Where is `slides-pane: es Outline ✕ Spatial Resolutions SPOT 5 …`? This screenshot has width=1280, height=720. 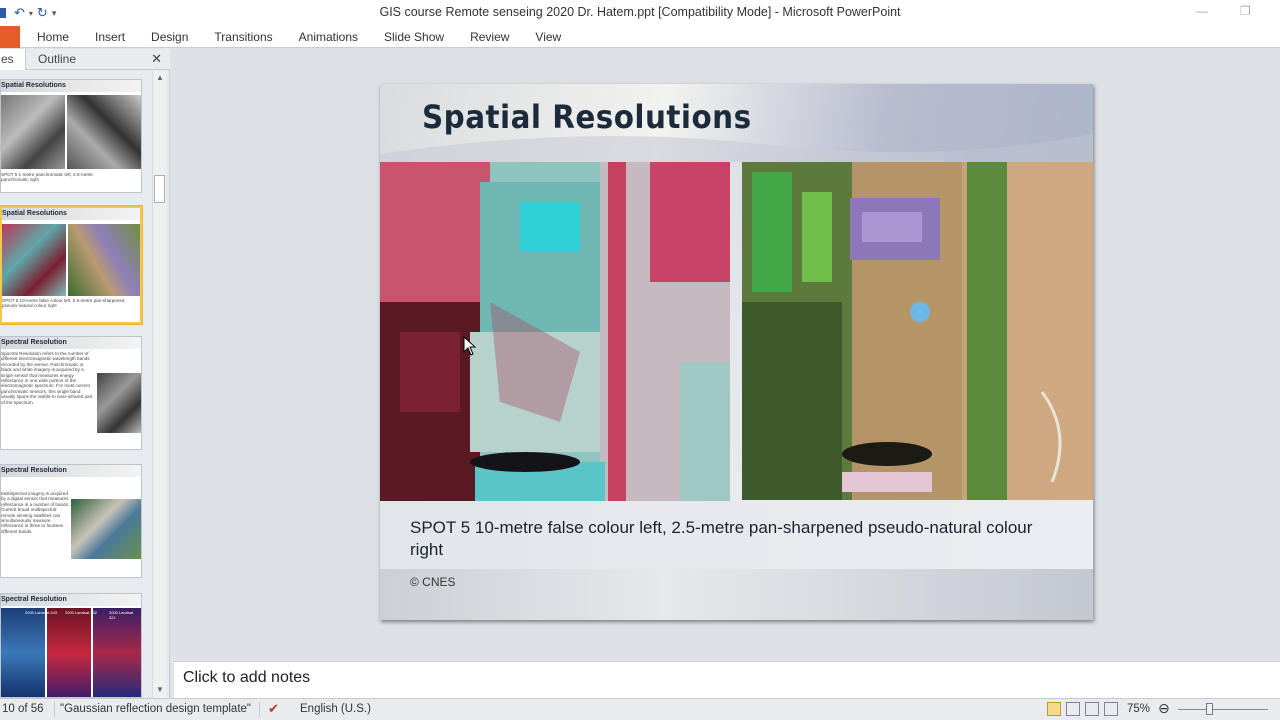
slides-pane: es Outline ✕ Spatial Resolutions SPOT 5 … is located at coordinates (85, 374).